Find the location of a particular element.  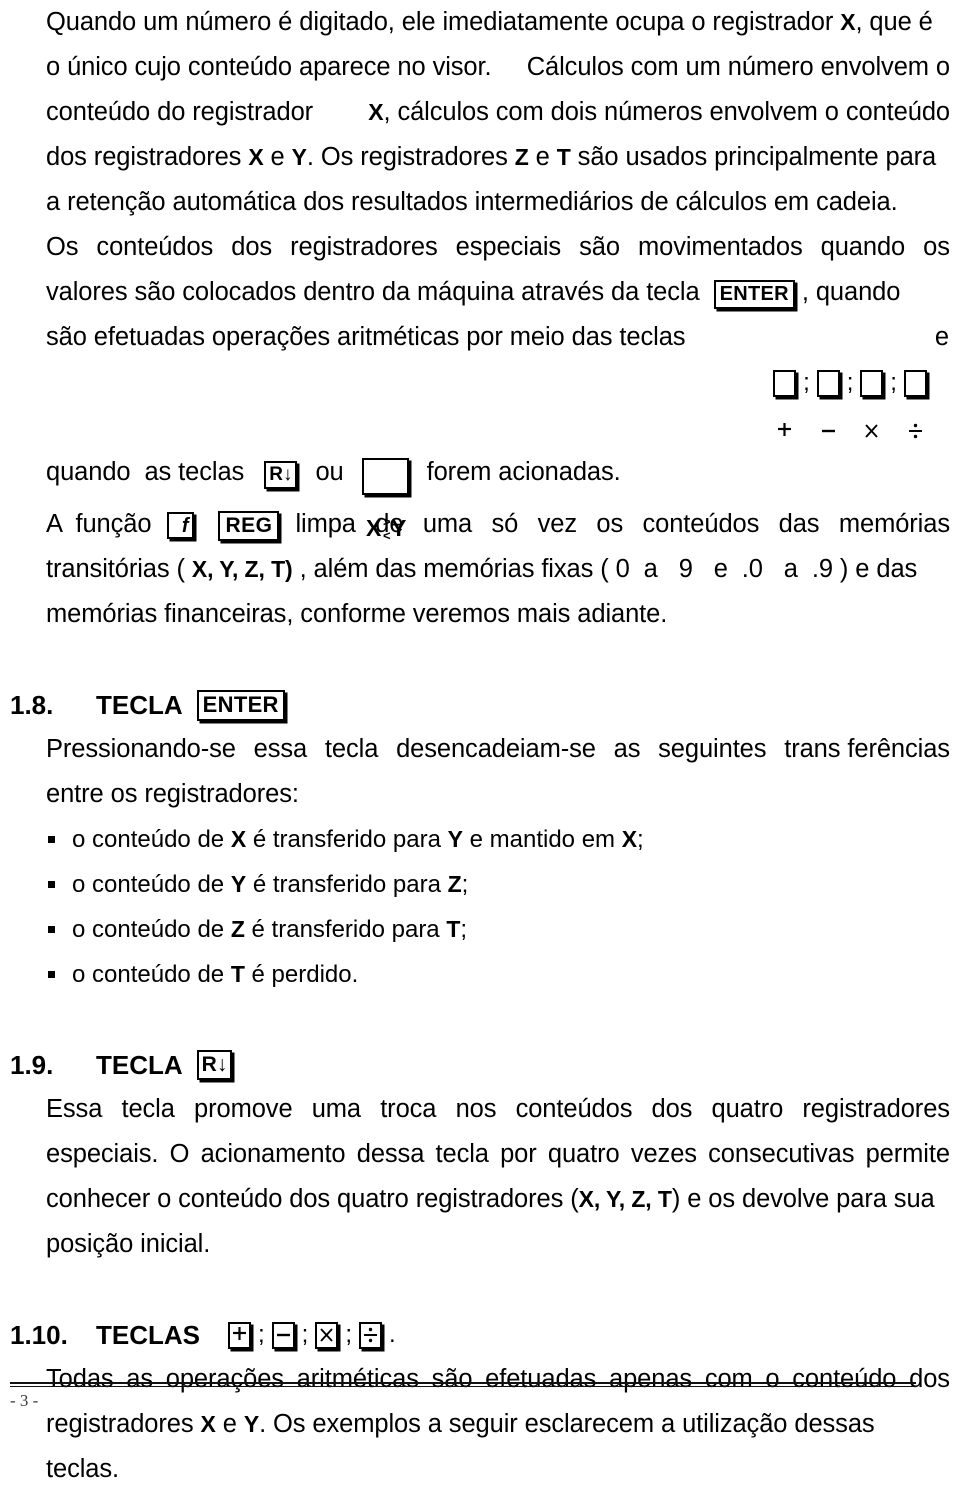

register-group-xyzt: X, Y, Z, T) is located at coordinates (242, 569).